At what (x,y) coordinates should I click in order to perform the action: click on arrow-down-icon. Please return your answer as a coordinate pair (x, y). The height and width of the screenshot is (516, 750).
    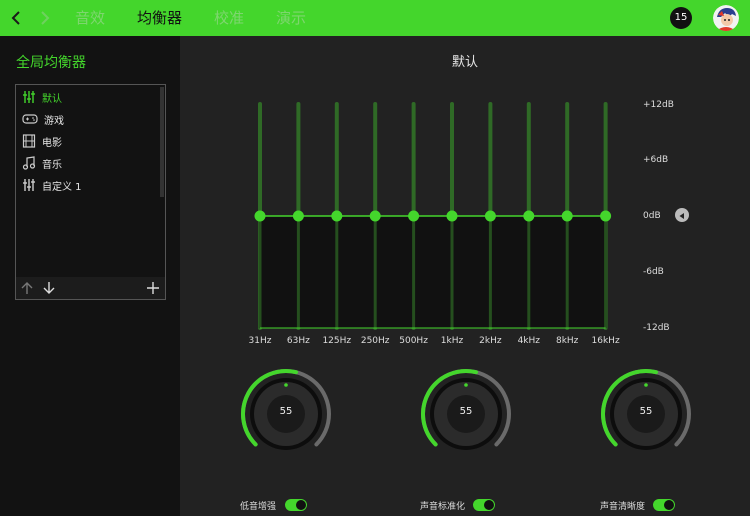
    Looking at the image, I should click on (49, 288).